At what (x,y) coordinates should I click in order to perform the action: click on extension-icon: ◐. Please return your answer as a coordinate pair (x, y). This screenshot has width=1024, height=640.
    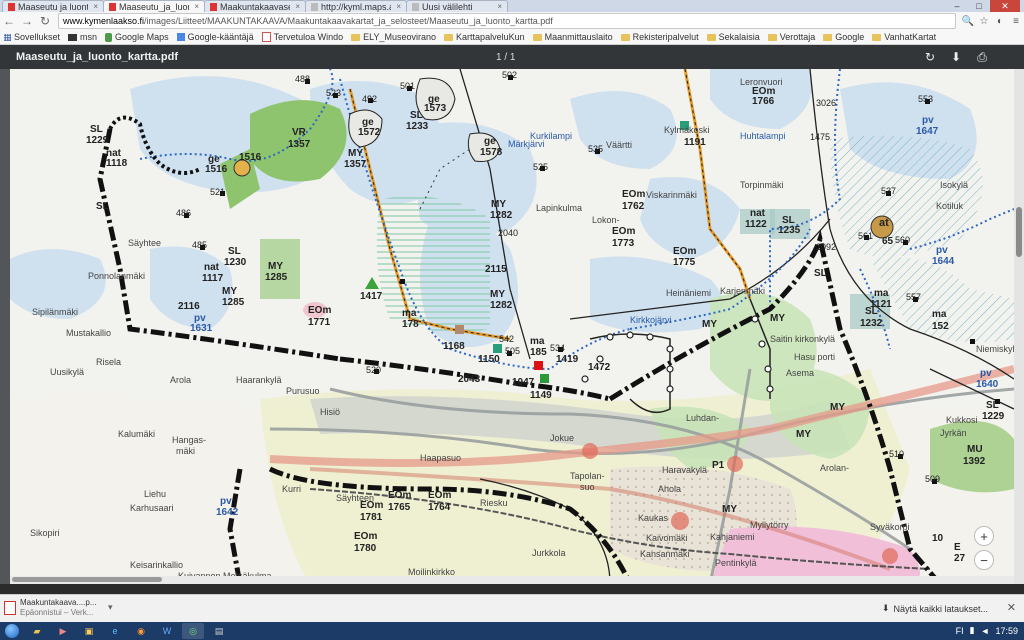
    Looking at the image, I should click on (1000, 21).